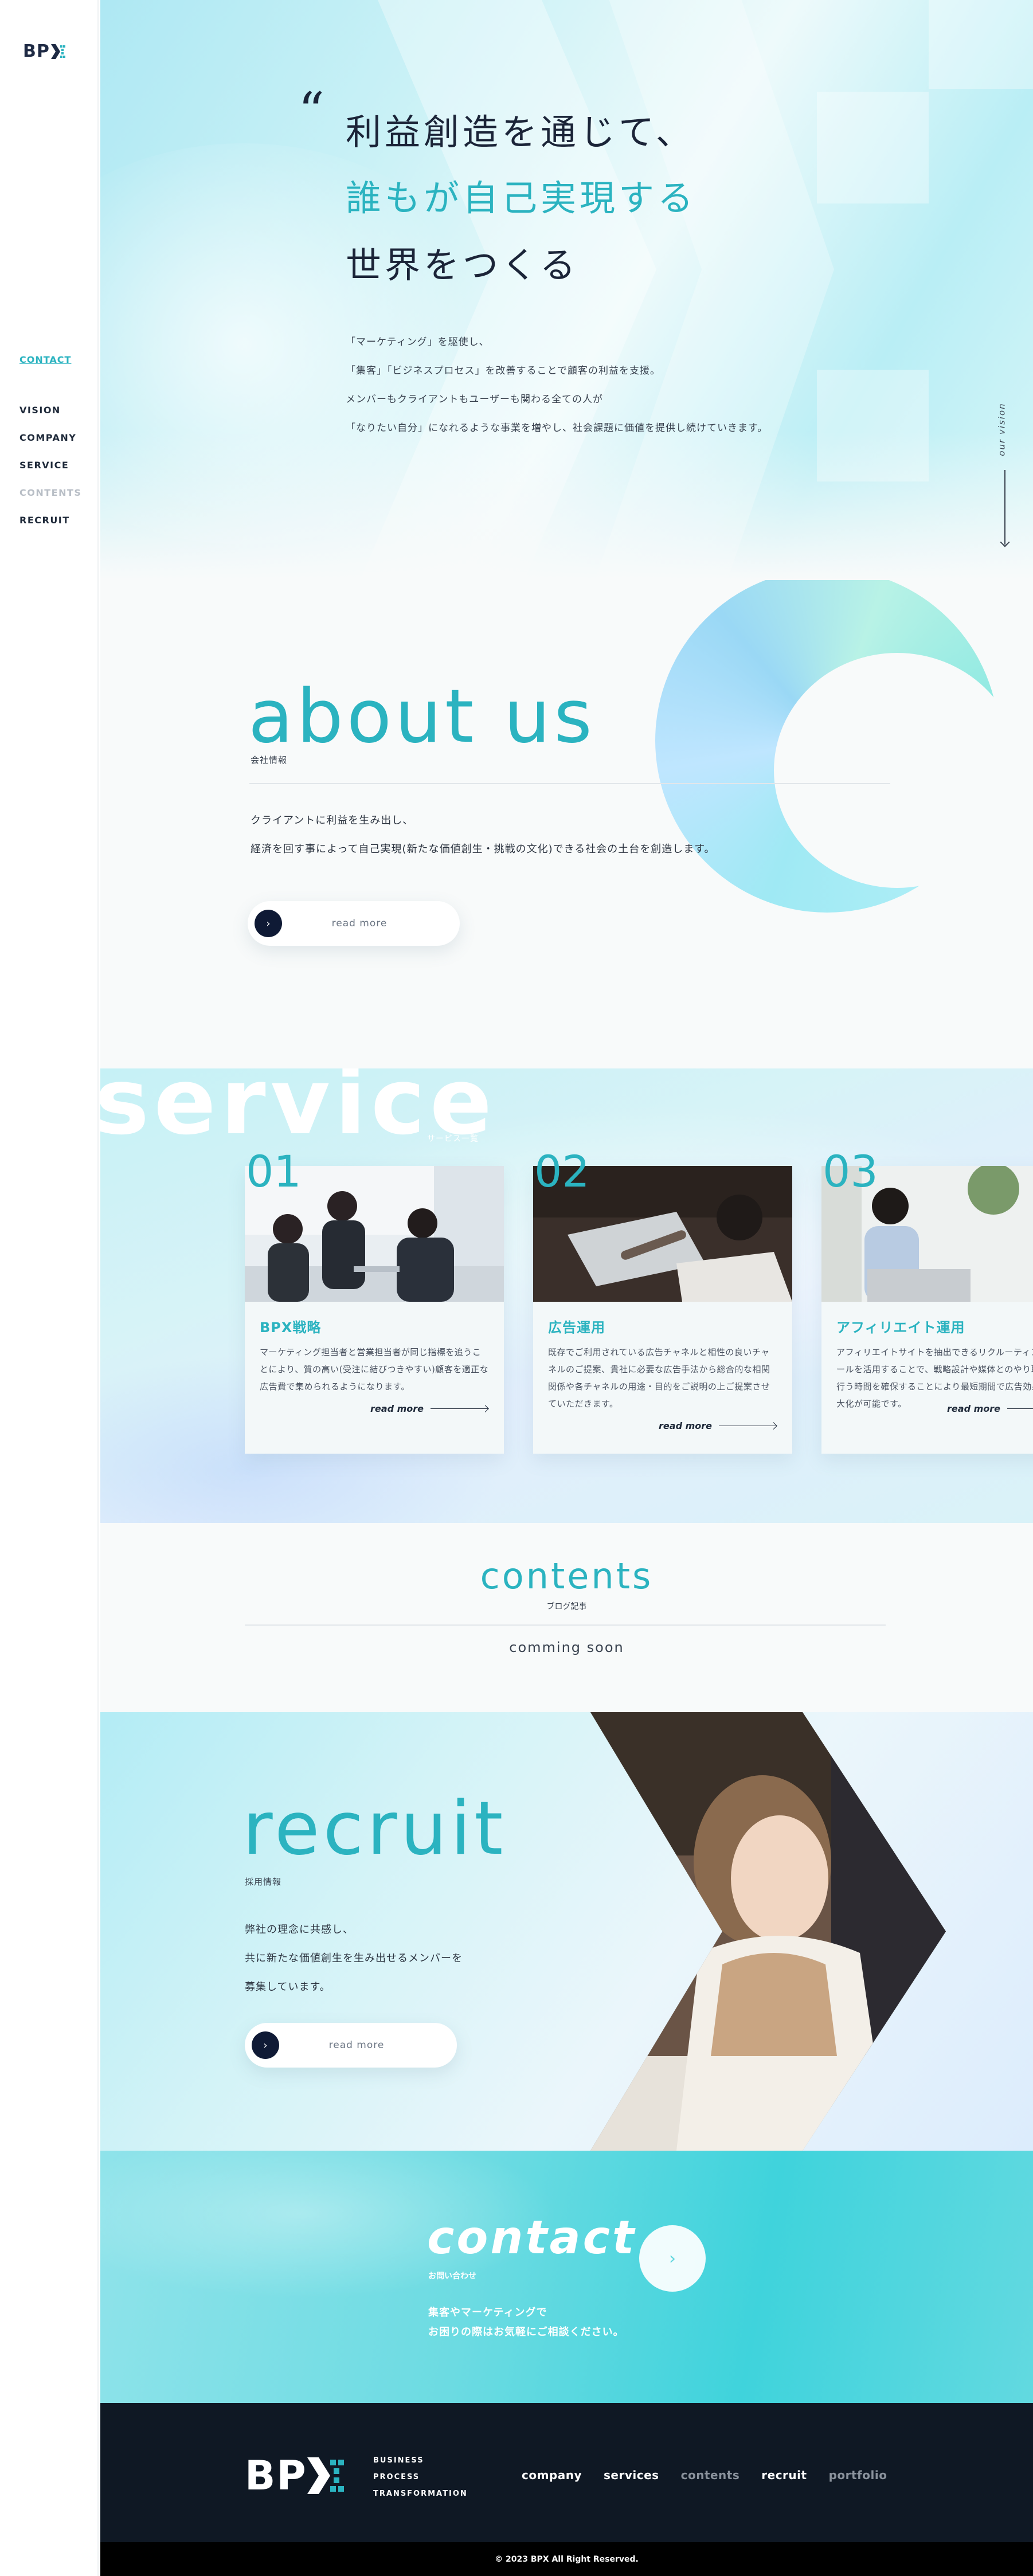 The width and height of the screenshot is (1033, 2576). I want to click on copyright-text: © 2023 BPX All Right Reserved., so click(567, 2559).